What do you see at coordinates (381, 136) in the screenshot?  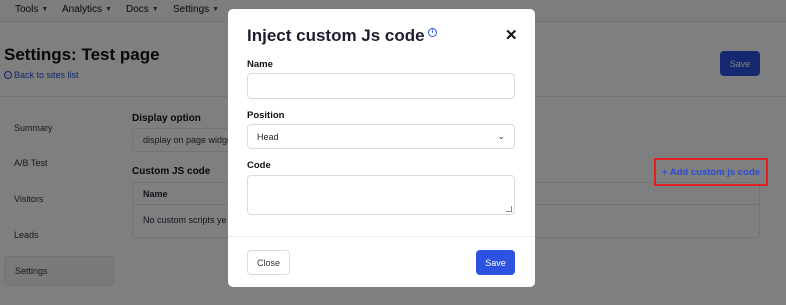 I see `position-select: Head ⌄` at bounding box center [381, 136].